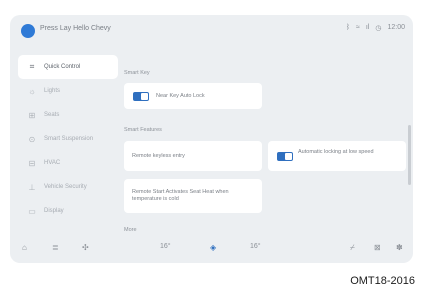 The width and height of the screenshot is (421, 289). Describe the element at coordinates (32, 163) in the screenshot. I see `climate-icon: ⊟` at that location.